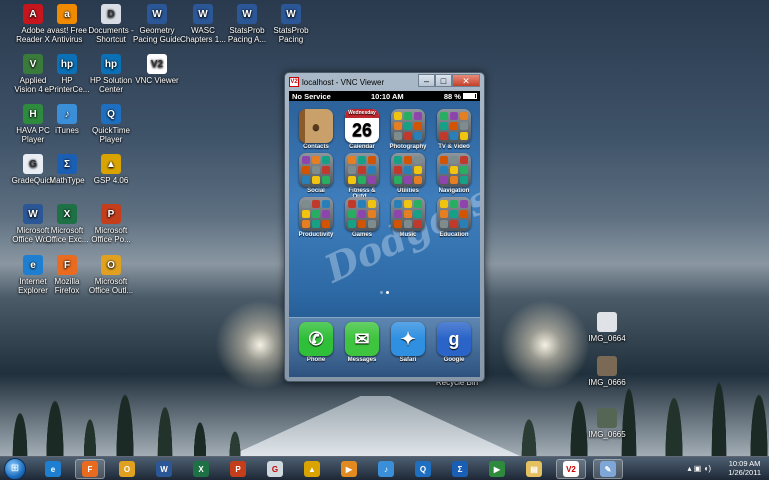 The image size is (769, 480). I want to click on app-utilities: Utilities, so click(408, 173).